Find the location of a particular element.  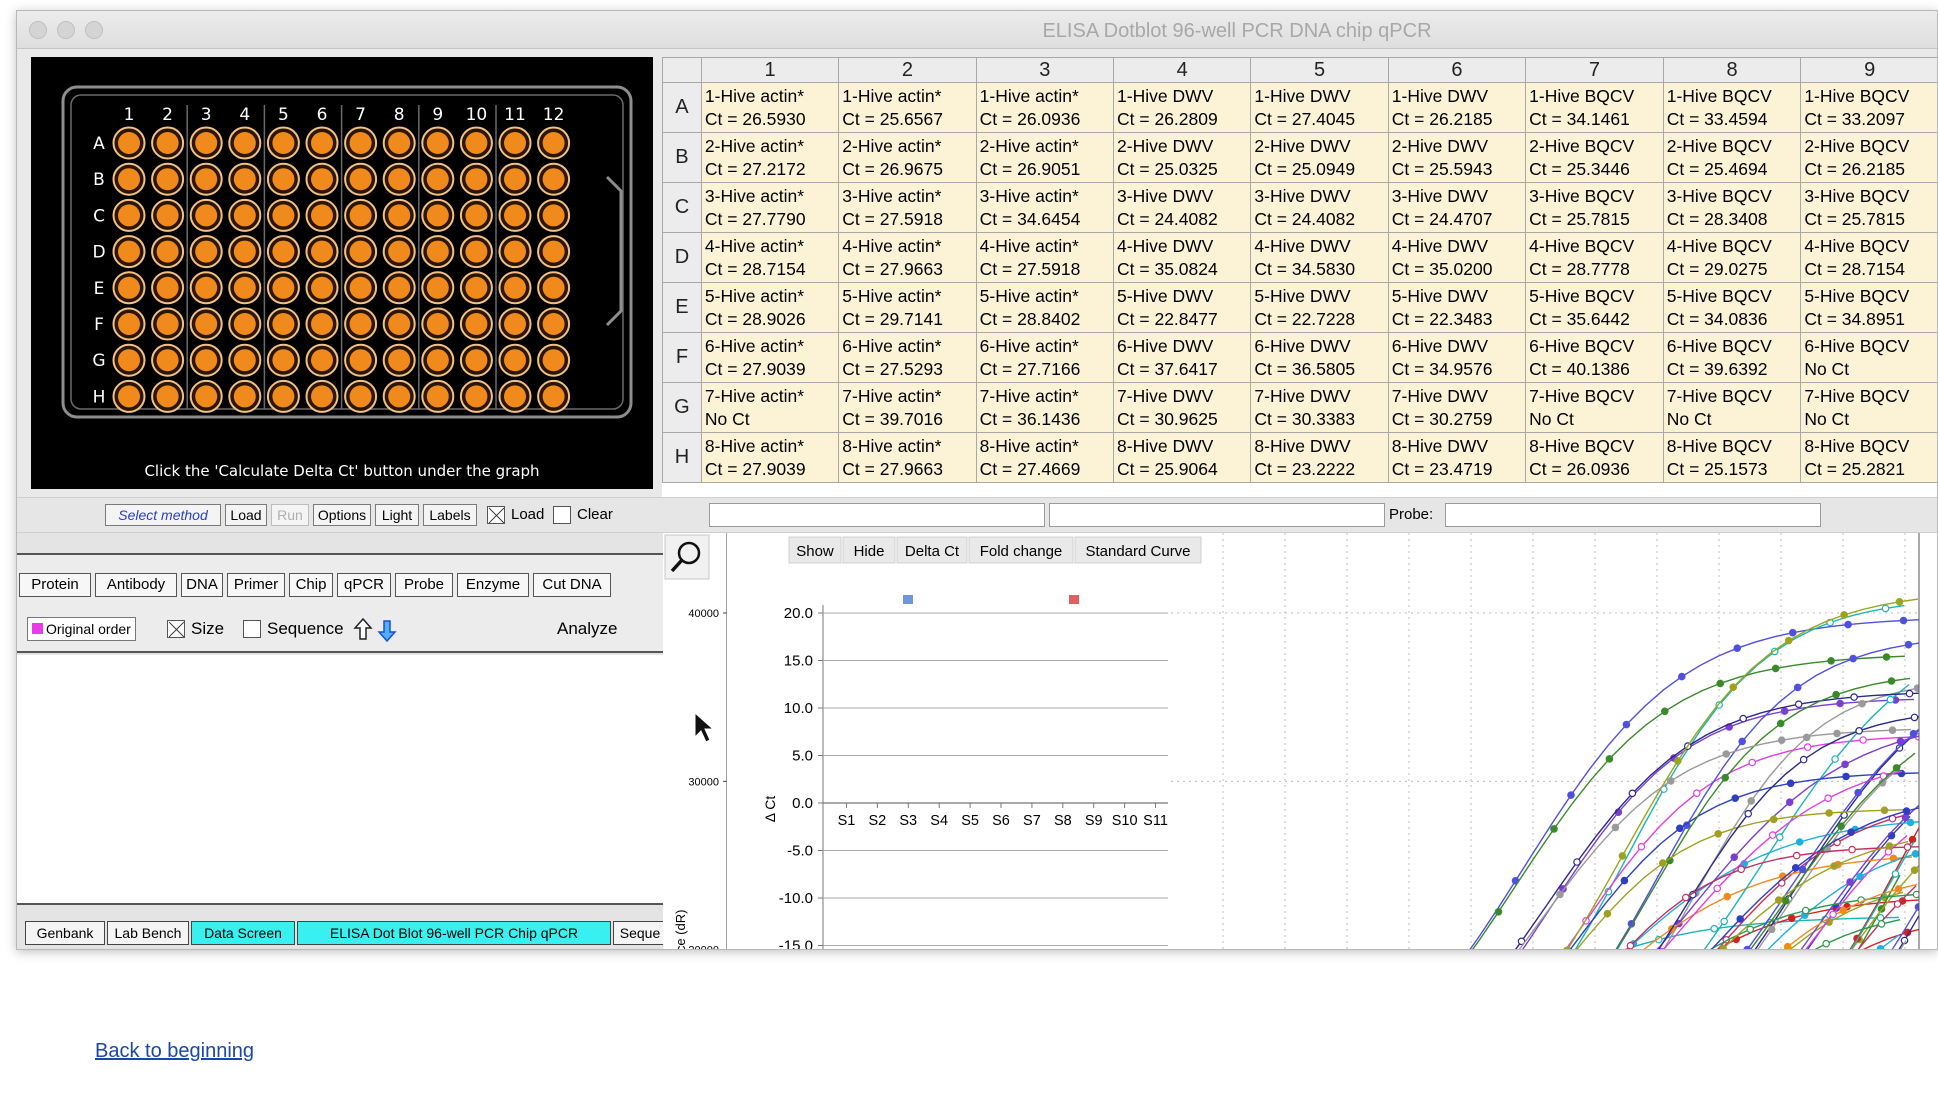

grid-cell: 6-Hive BQCV Ct = 40.1386 is located at coordinates (1594, 357).